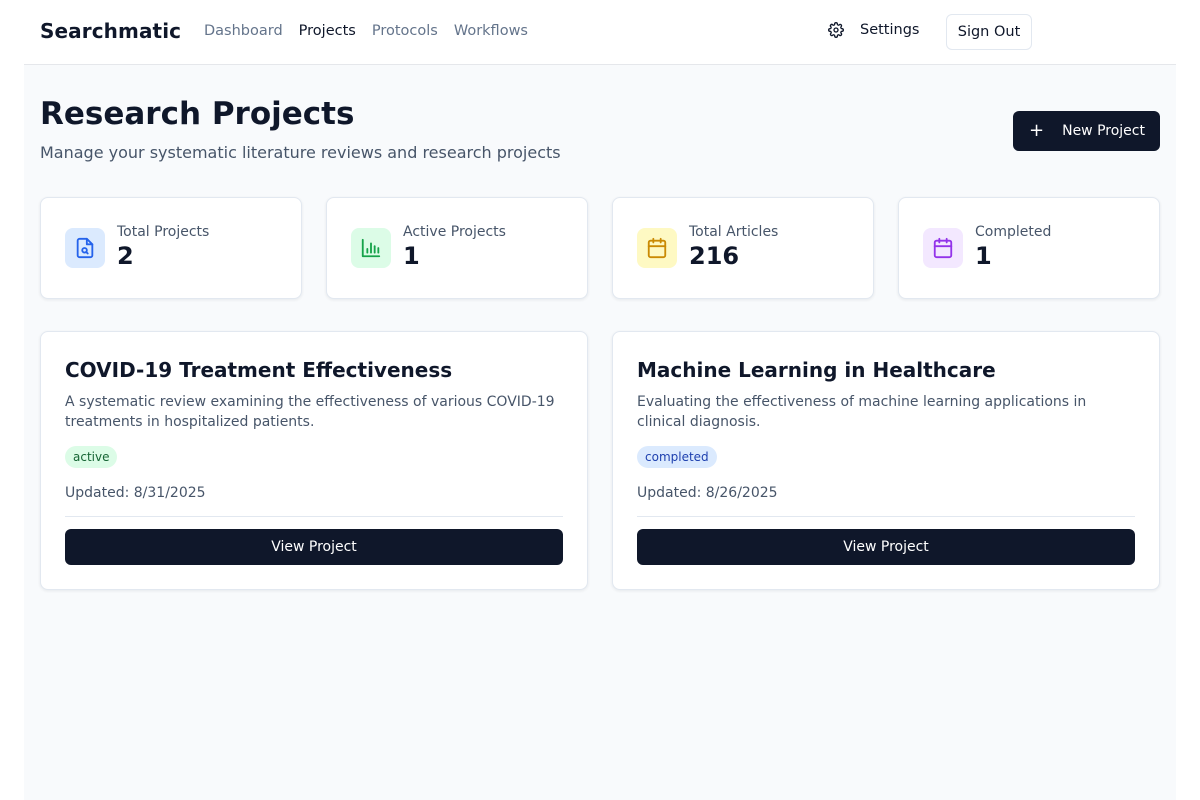 The image size is (1200, 800). I want to click on status-badge: active, so click(91, 457).